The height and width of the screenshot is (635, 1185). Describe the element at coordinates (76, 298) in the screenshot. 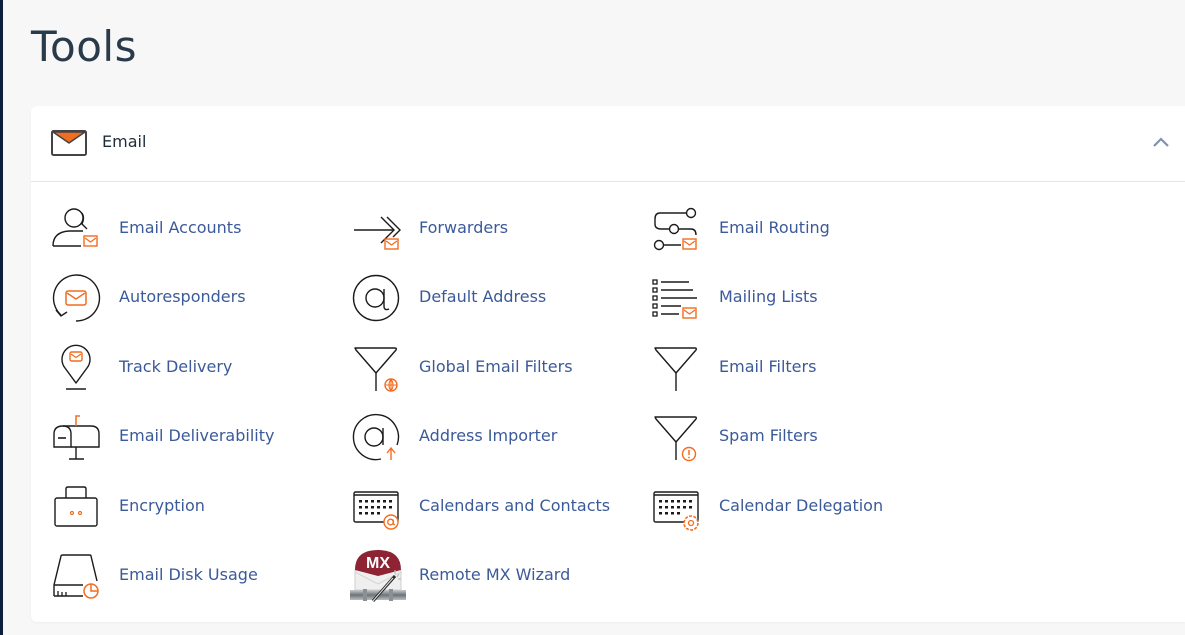

I see `autoresponder-icon` at that location.